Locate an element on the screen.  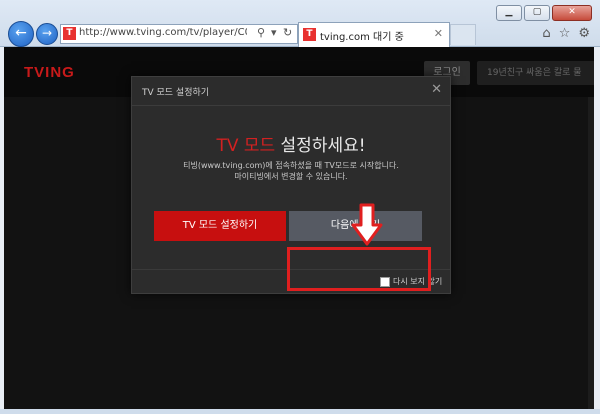
maximize-button: ▢ is located at coordinates (537, 13).